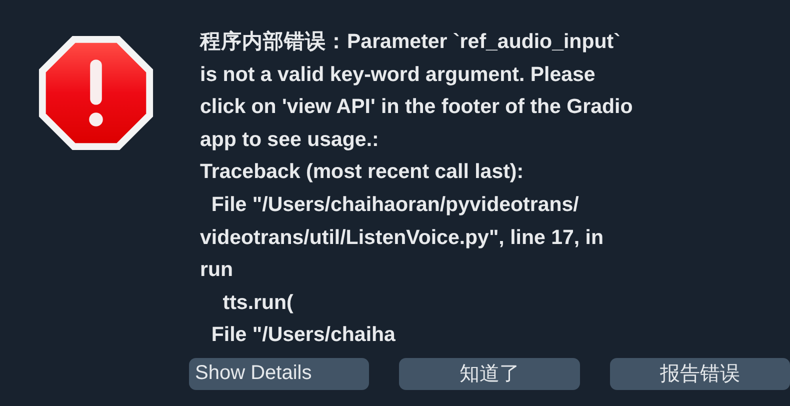  Describe the element at coordinates (700, 374) in the screenshot. I see `dialog-button: 报告错误` at that location.